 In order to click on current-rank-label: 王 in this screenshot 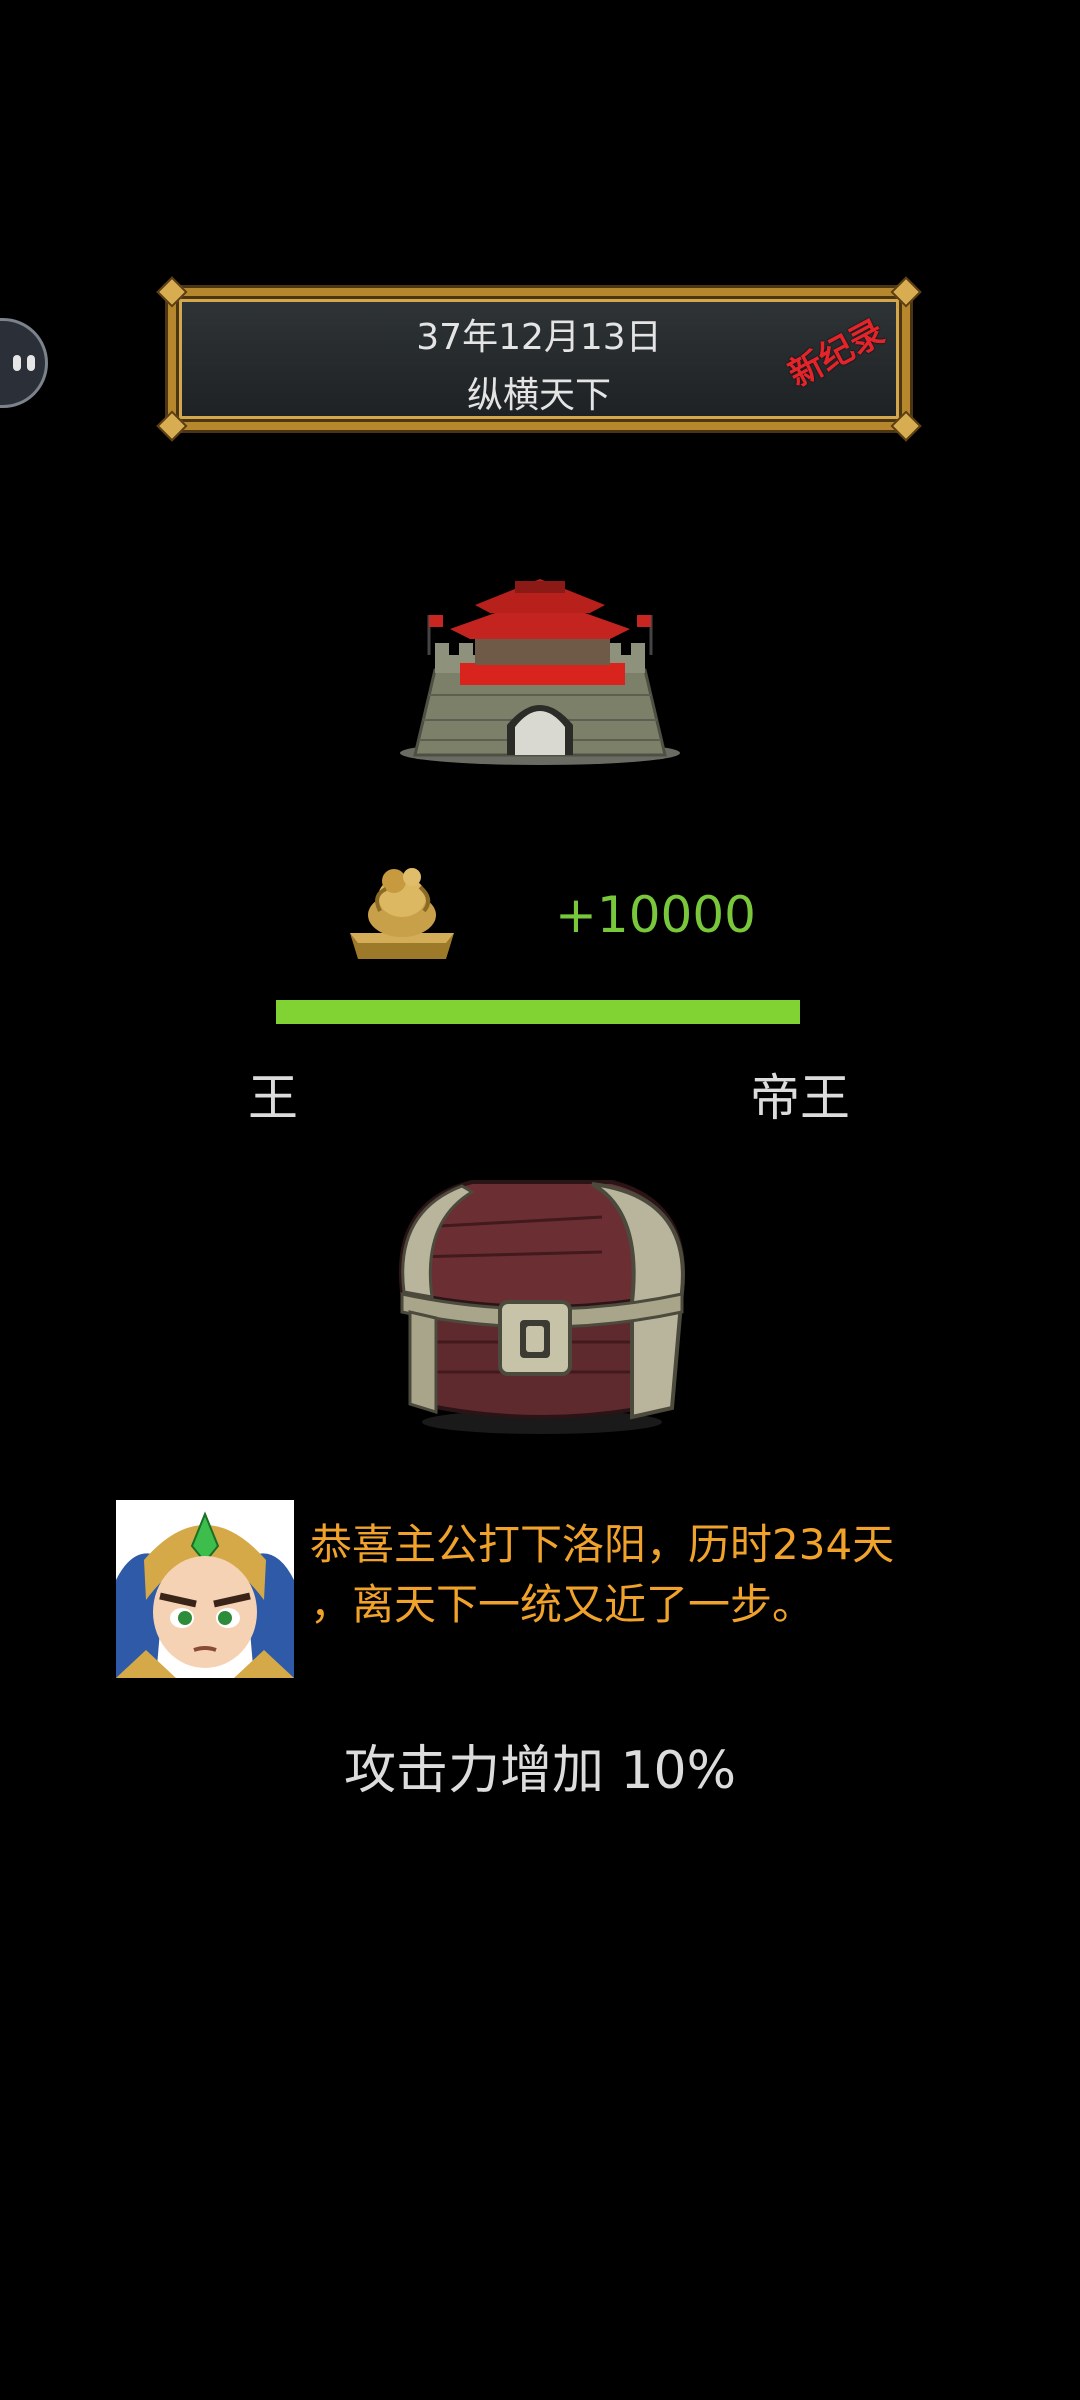, I will do `click(273, 1098)`.